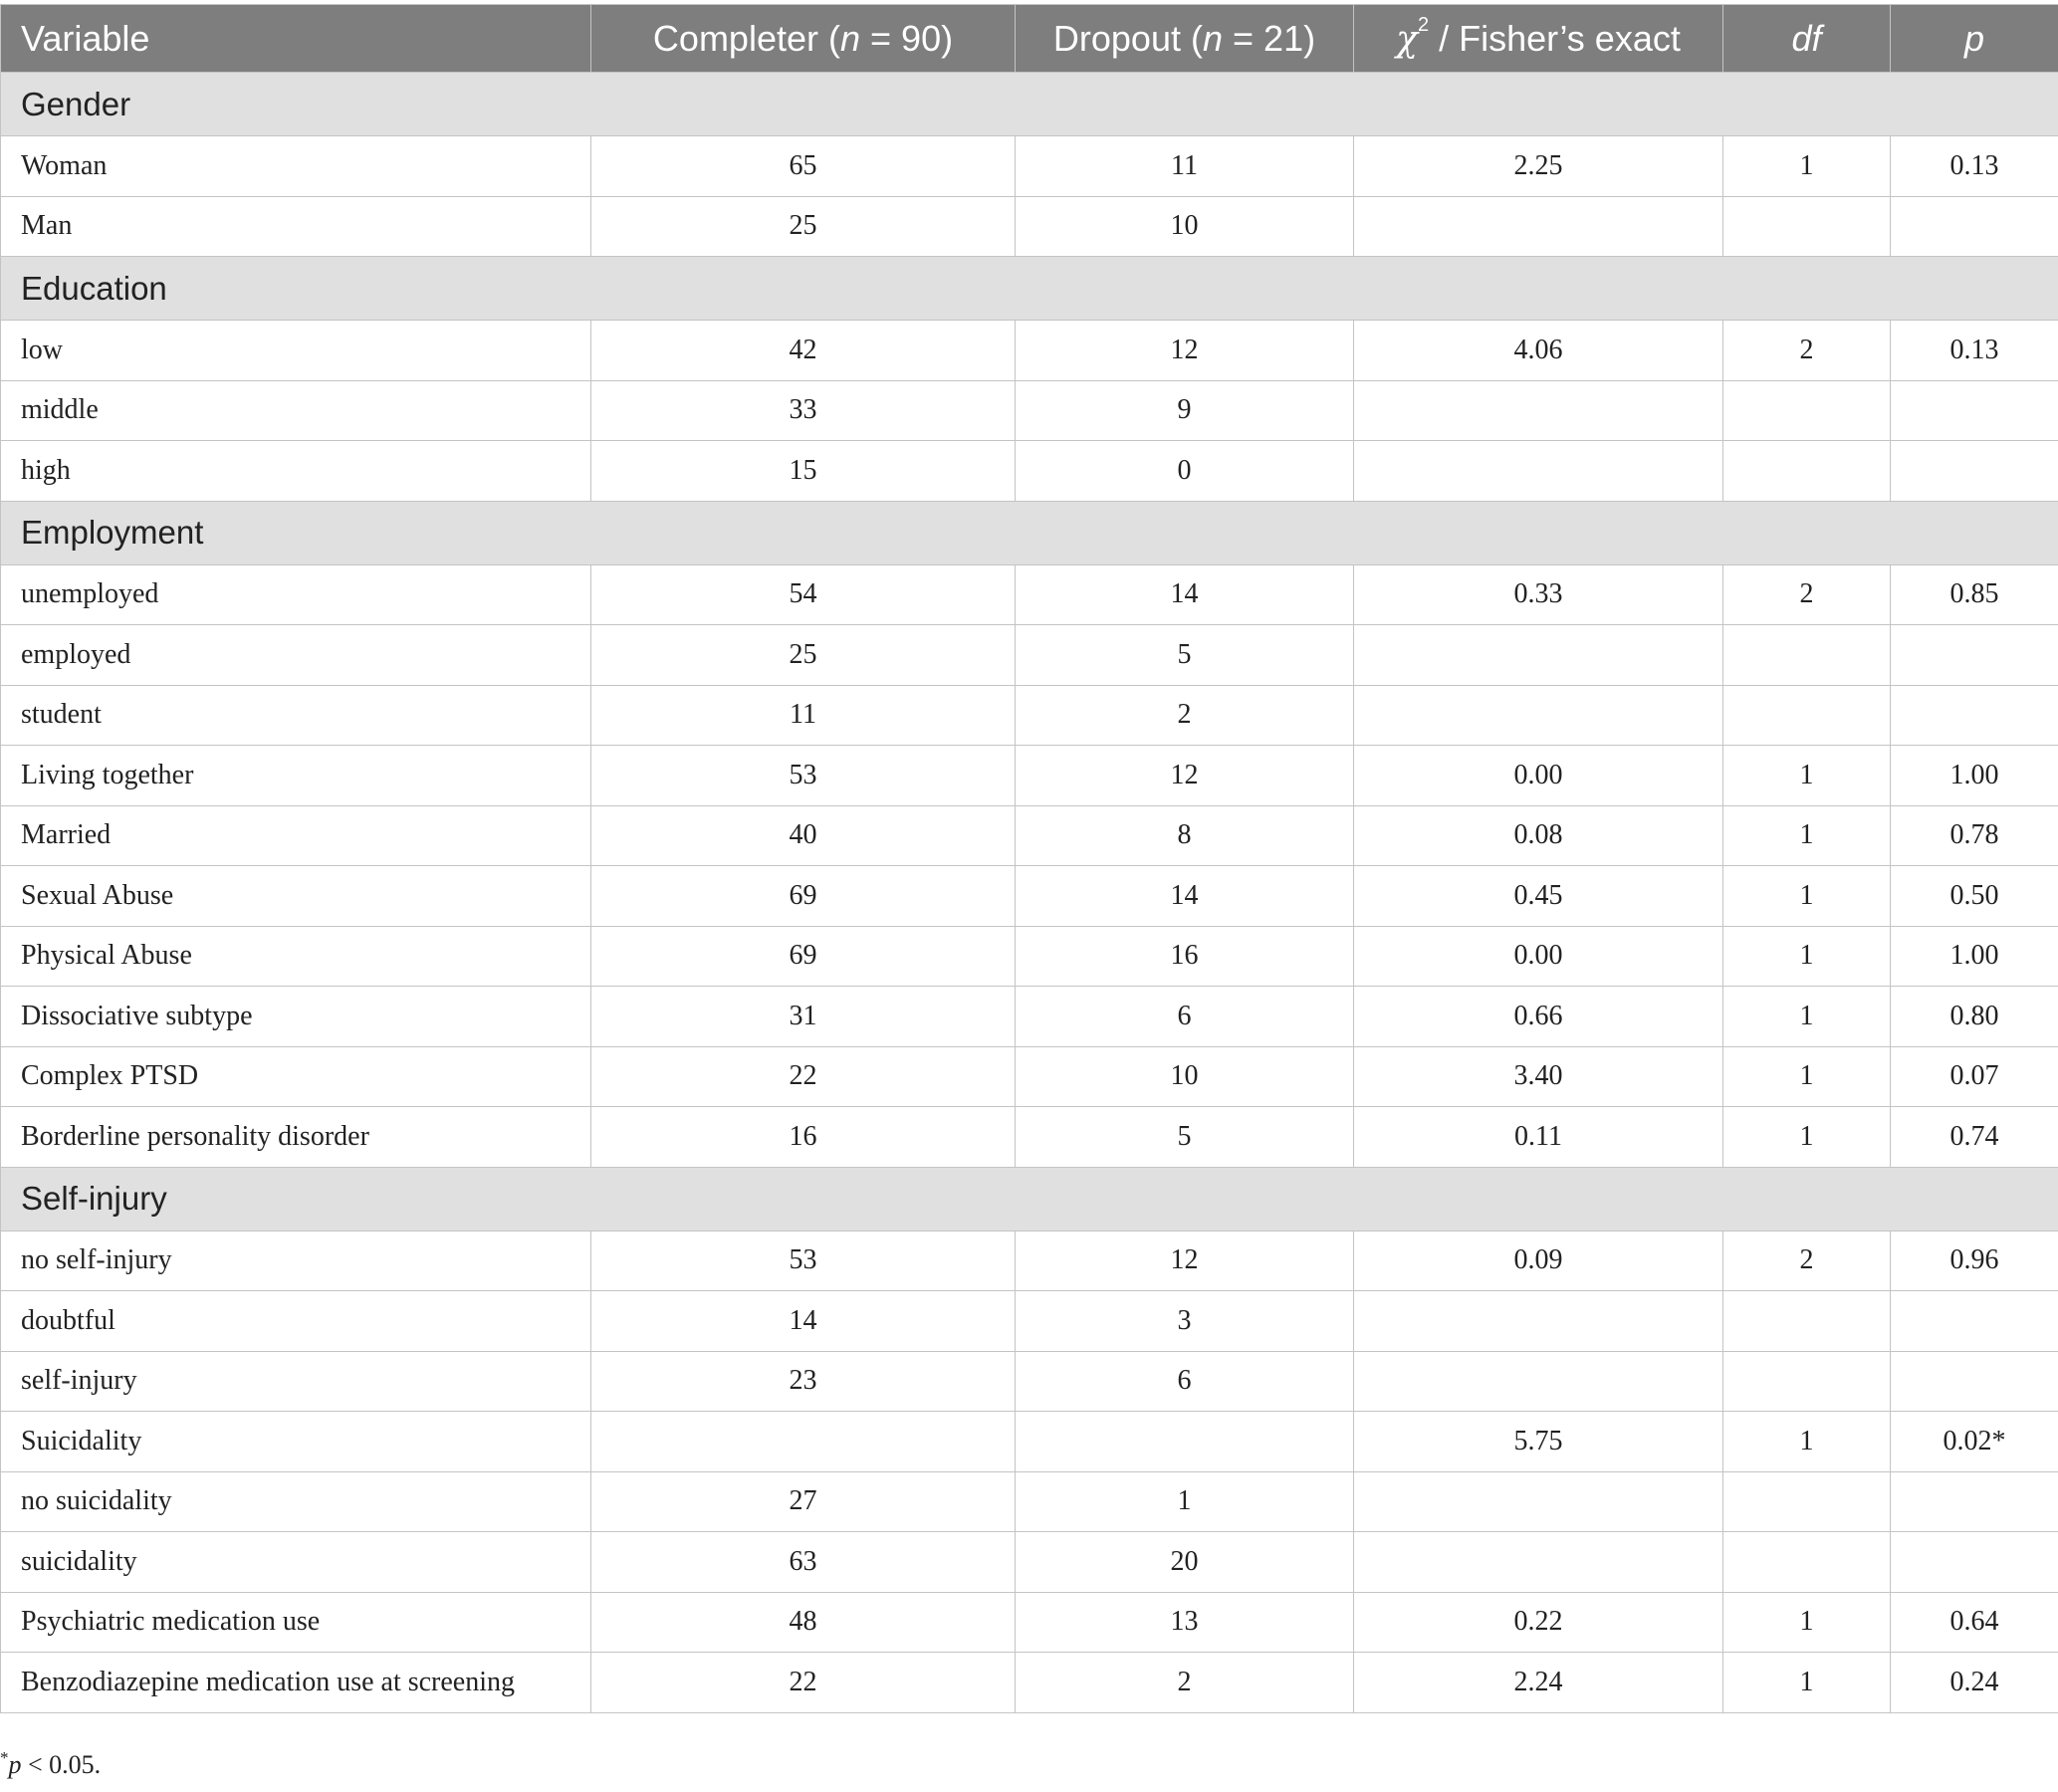 The image size is (2058, 1792). I want to click on cell-chi-square: 3.40, so click(1538, 1076).